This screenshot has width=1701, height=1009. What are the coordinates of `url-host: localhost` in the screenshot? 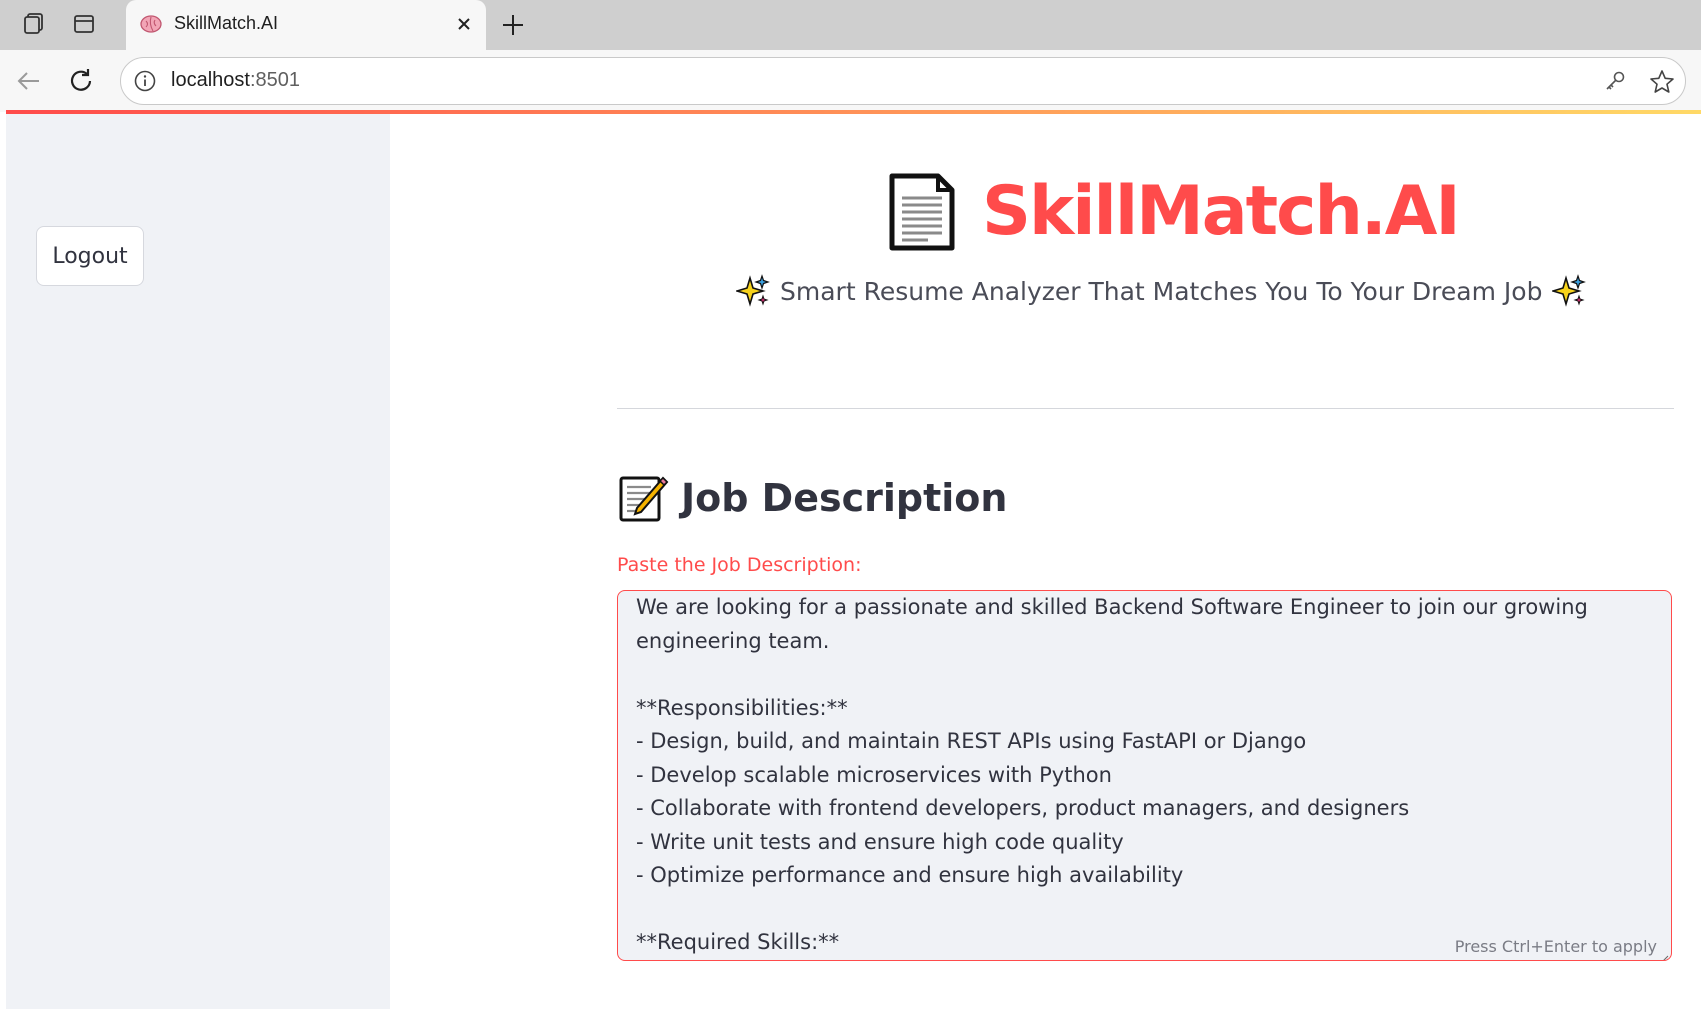 It's located at (210, 80).